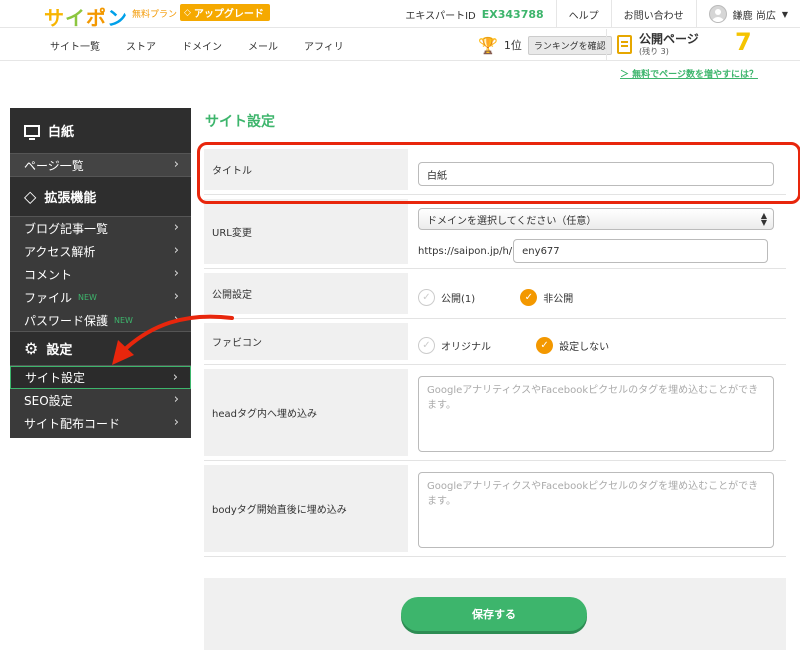  What do you see at coordinates (306, 508) in the screenshot?
I see `body-embed-label: bodyタグ開始直後に埋め込み` at bounding box center [306, 508].